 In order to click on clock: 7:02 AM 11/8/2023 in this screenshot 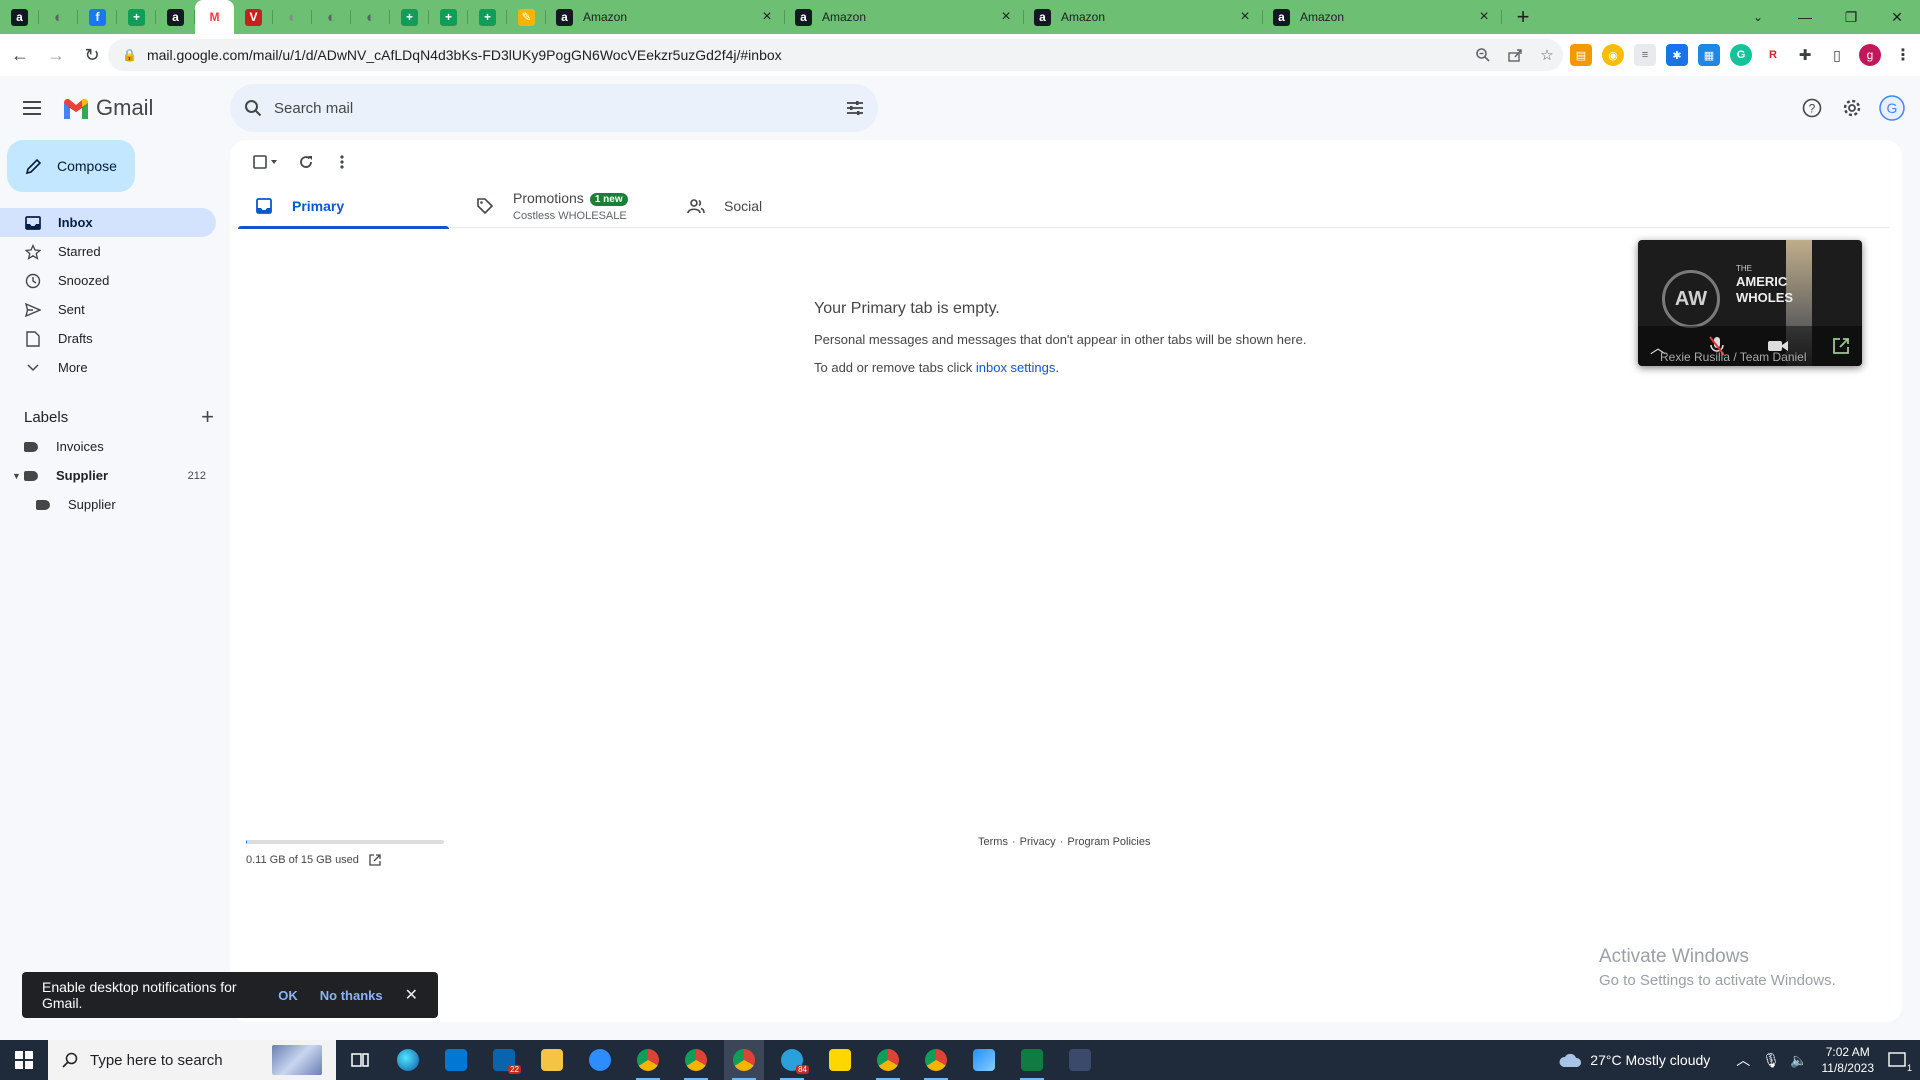, I will do `click(1848, 1060)`.